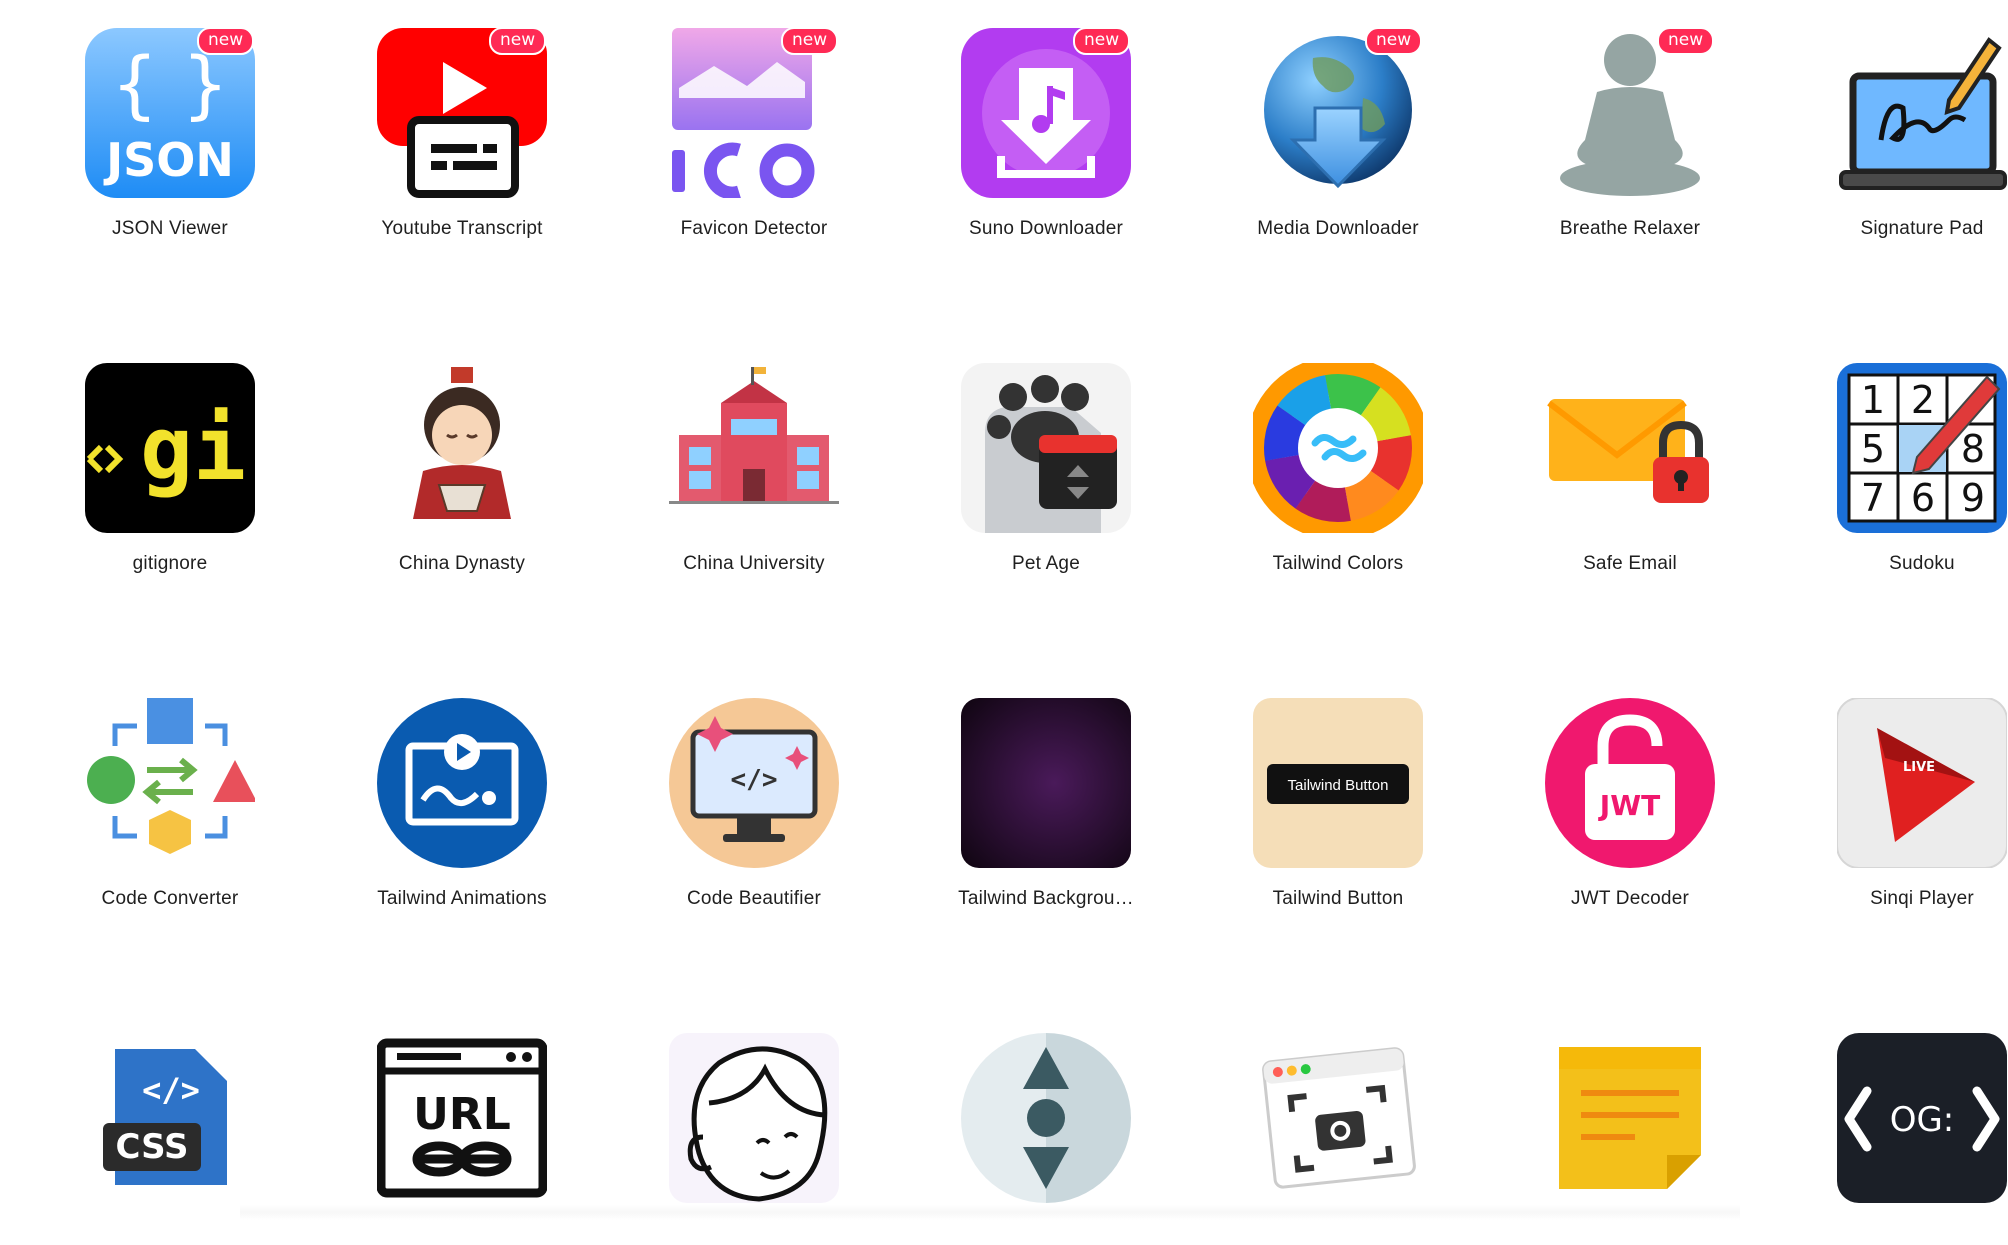 The image size is (2008, 1245). Describe the element at coordinates (1021, 120) in the screenshot. I see `app-tile-suno-downloader: new Suno Downloader` at that location.